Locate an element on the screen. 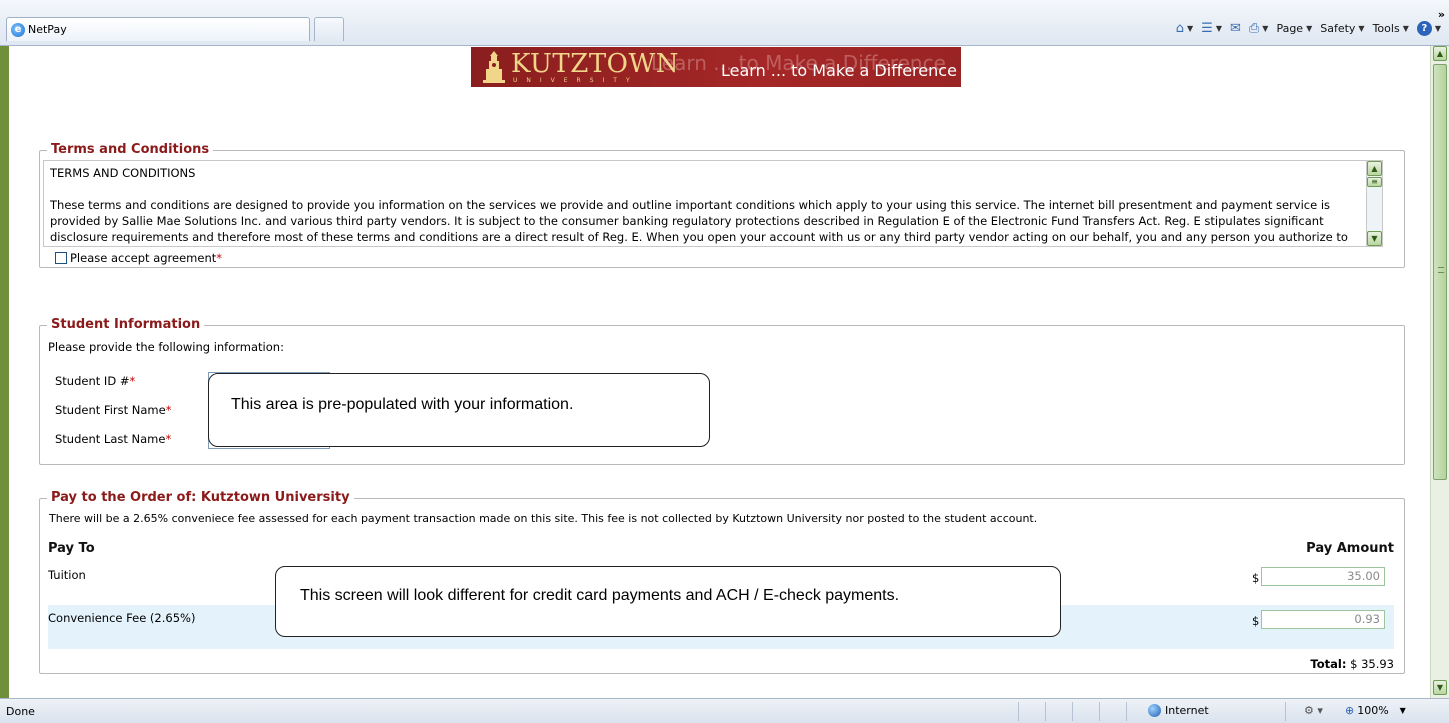  terms-legend: Terms and Conditions is located at coordinates (130, 150).